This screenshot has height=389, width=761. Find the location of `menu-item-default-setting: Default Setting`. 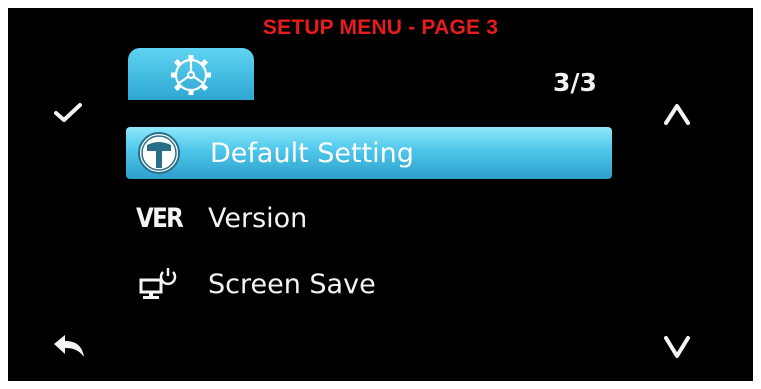

menu-item-default-setting: Default Setting is located at coordinates (369, 153).